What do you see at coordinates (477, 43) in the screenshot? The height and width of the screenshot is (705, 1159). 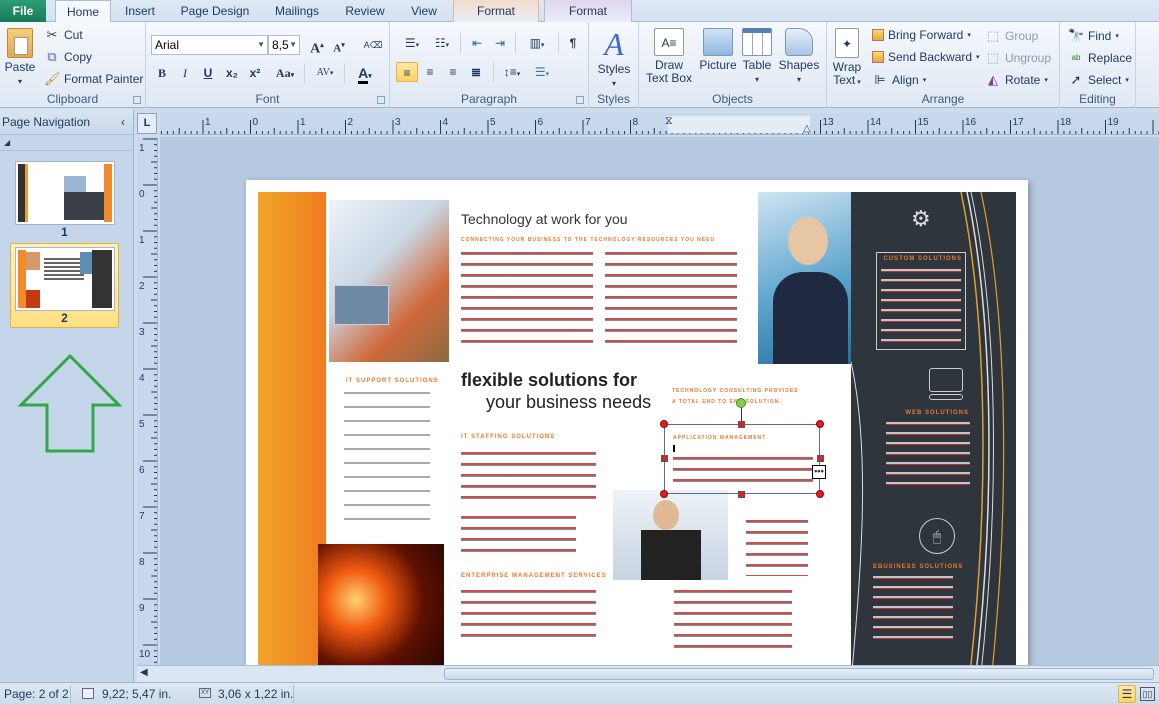 I see `decrease-indent-button: ⇤` at bounding box center [477, 43].